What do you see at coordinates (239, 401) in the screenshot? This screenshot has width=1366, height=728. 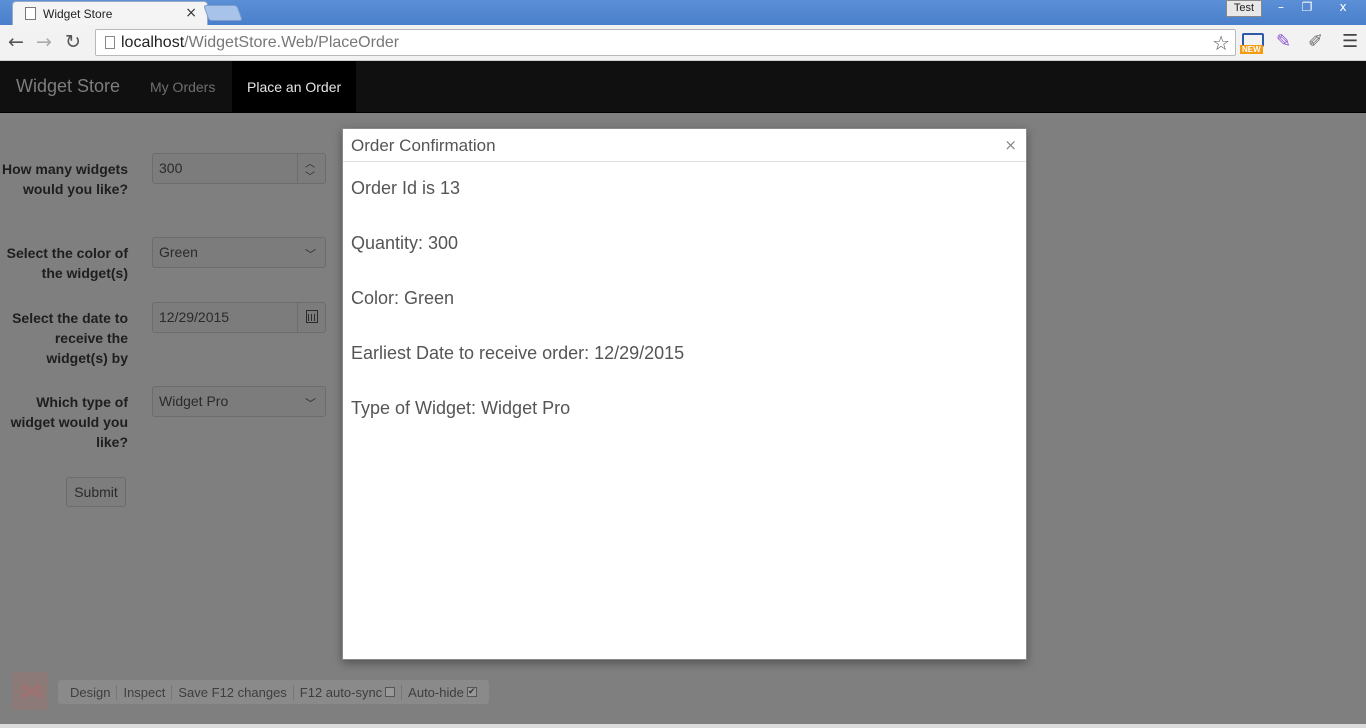 I see `widget-type-select: Widget Pro ﹀` at bounding box center [239, 401].